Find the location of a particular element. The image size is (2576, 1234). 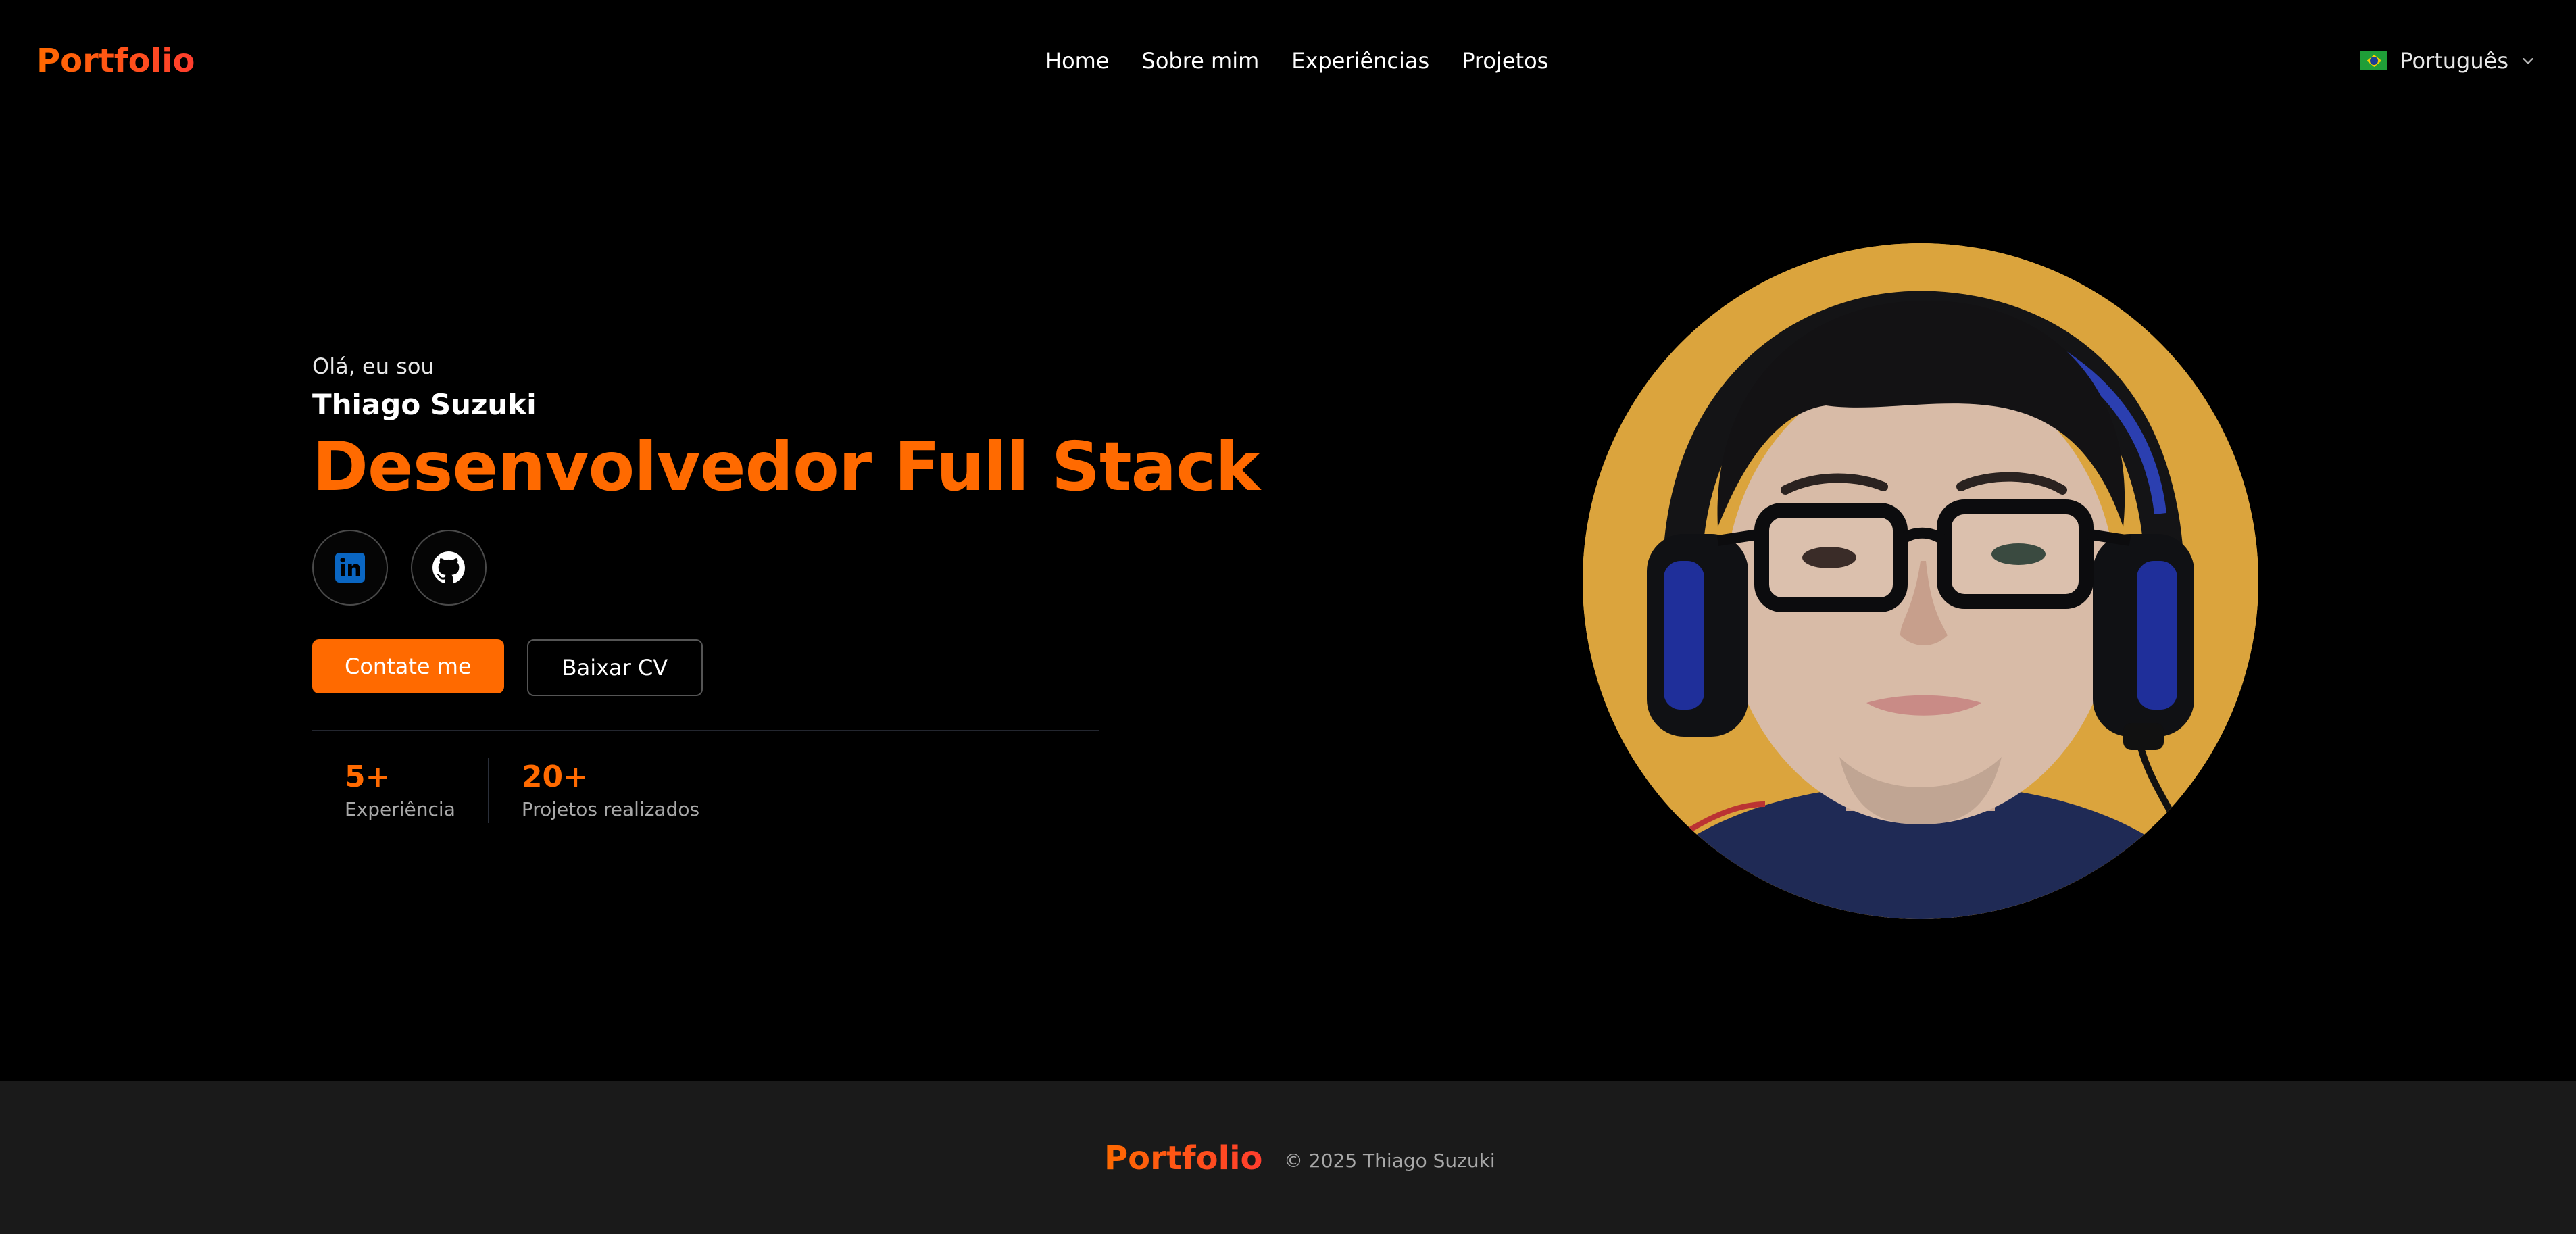

stat-value: 20+ is located at coordinates (555, 777).